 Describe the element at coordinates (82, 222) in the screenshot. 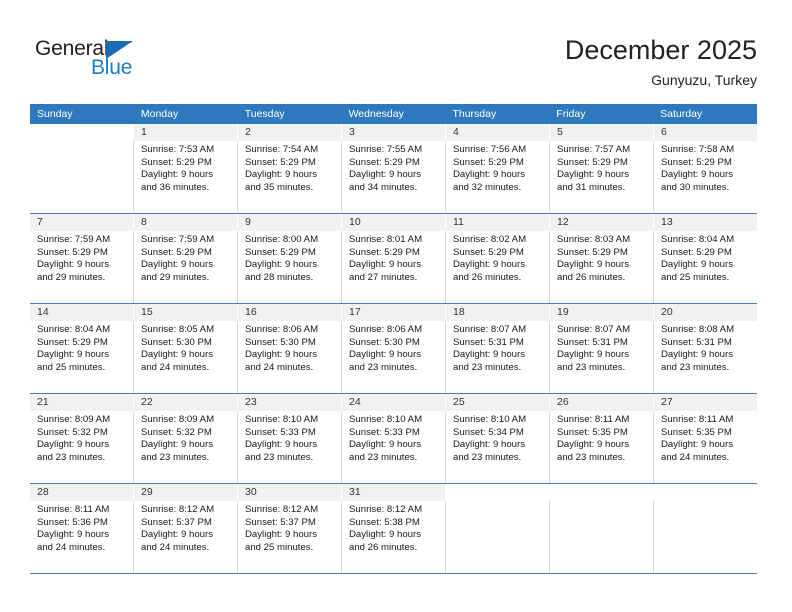

I see `day-number: 7` at that location.